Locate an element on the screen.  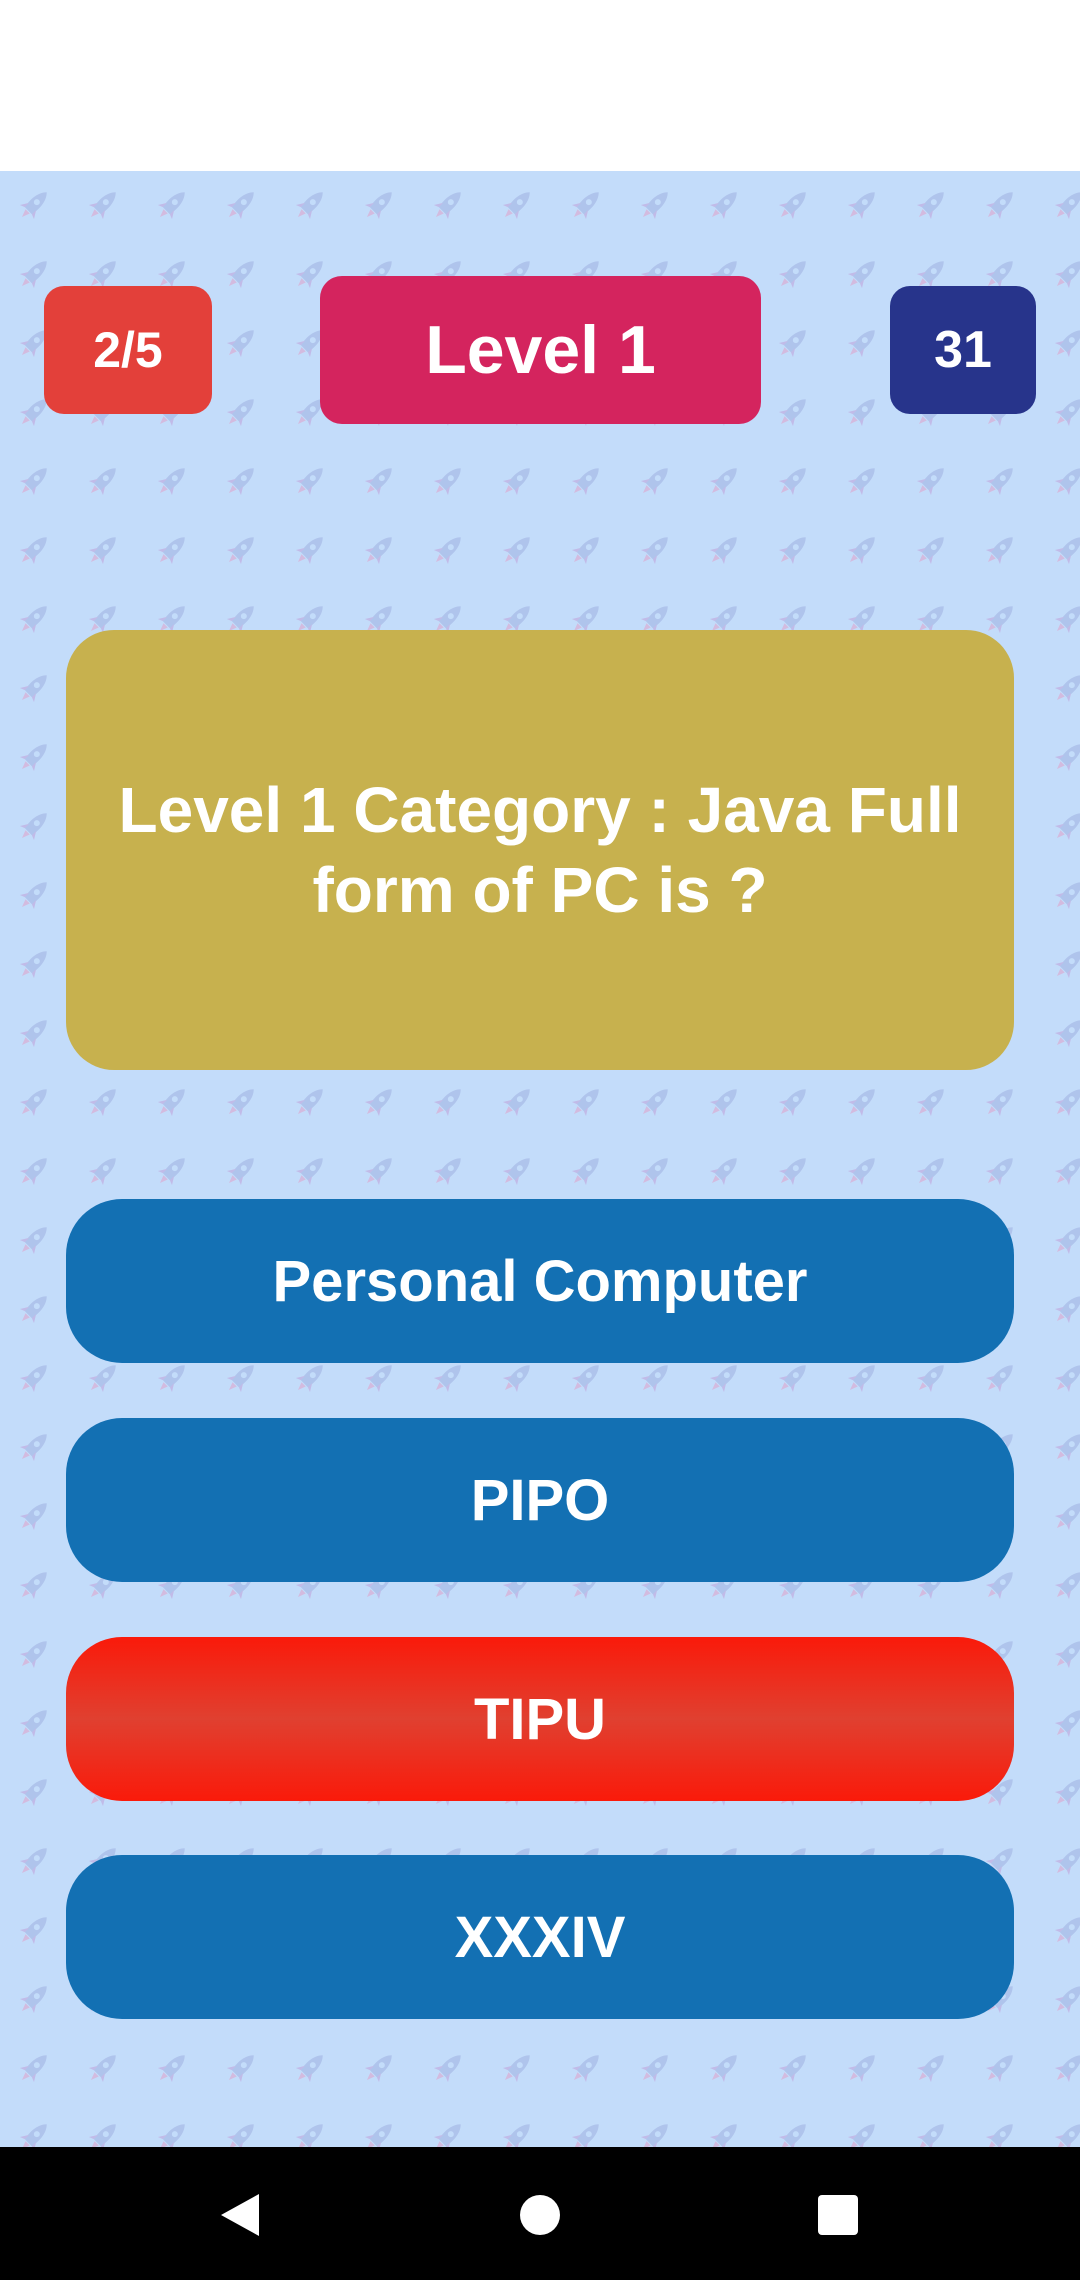
home-button is located at coordinates (540, 2215).